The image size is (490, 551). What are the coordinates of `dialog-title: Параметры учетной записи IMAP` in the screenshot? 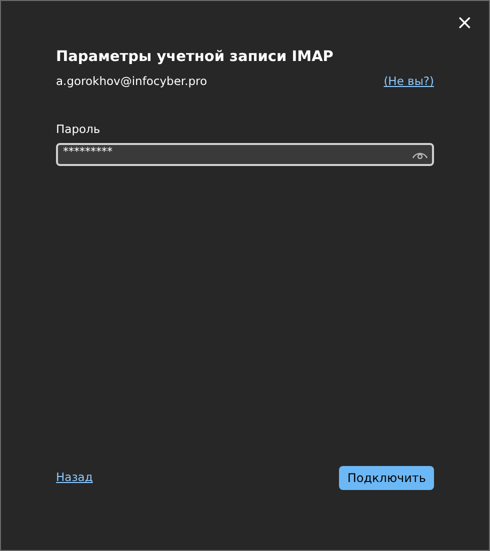 It's located at (195, 57).